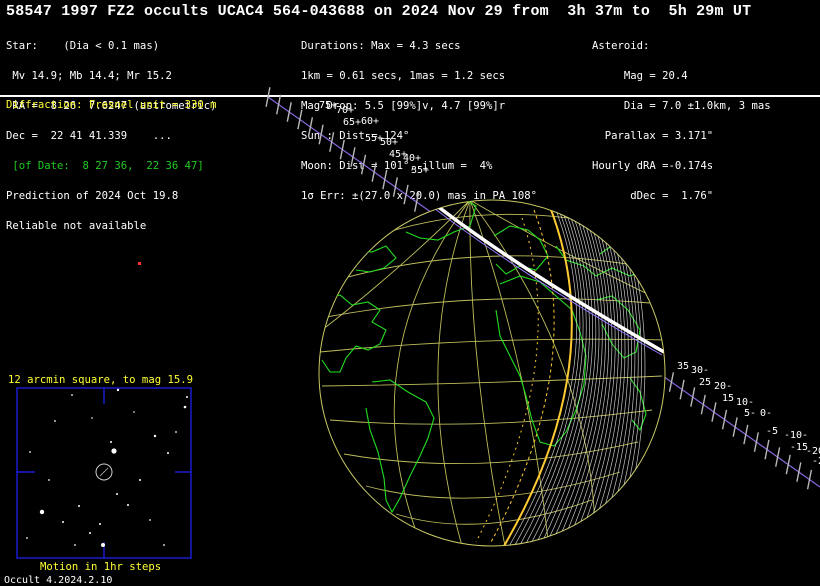 The height and width of the screenshot is (586, 820). Describe the element at coordinates (745, 402) in the screenshot. I see `path-label-lower: 10-` at that location.